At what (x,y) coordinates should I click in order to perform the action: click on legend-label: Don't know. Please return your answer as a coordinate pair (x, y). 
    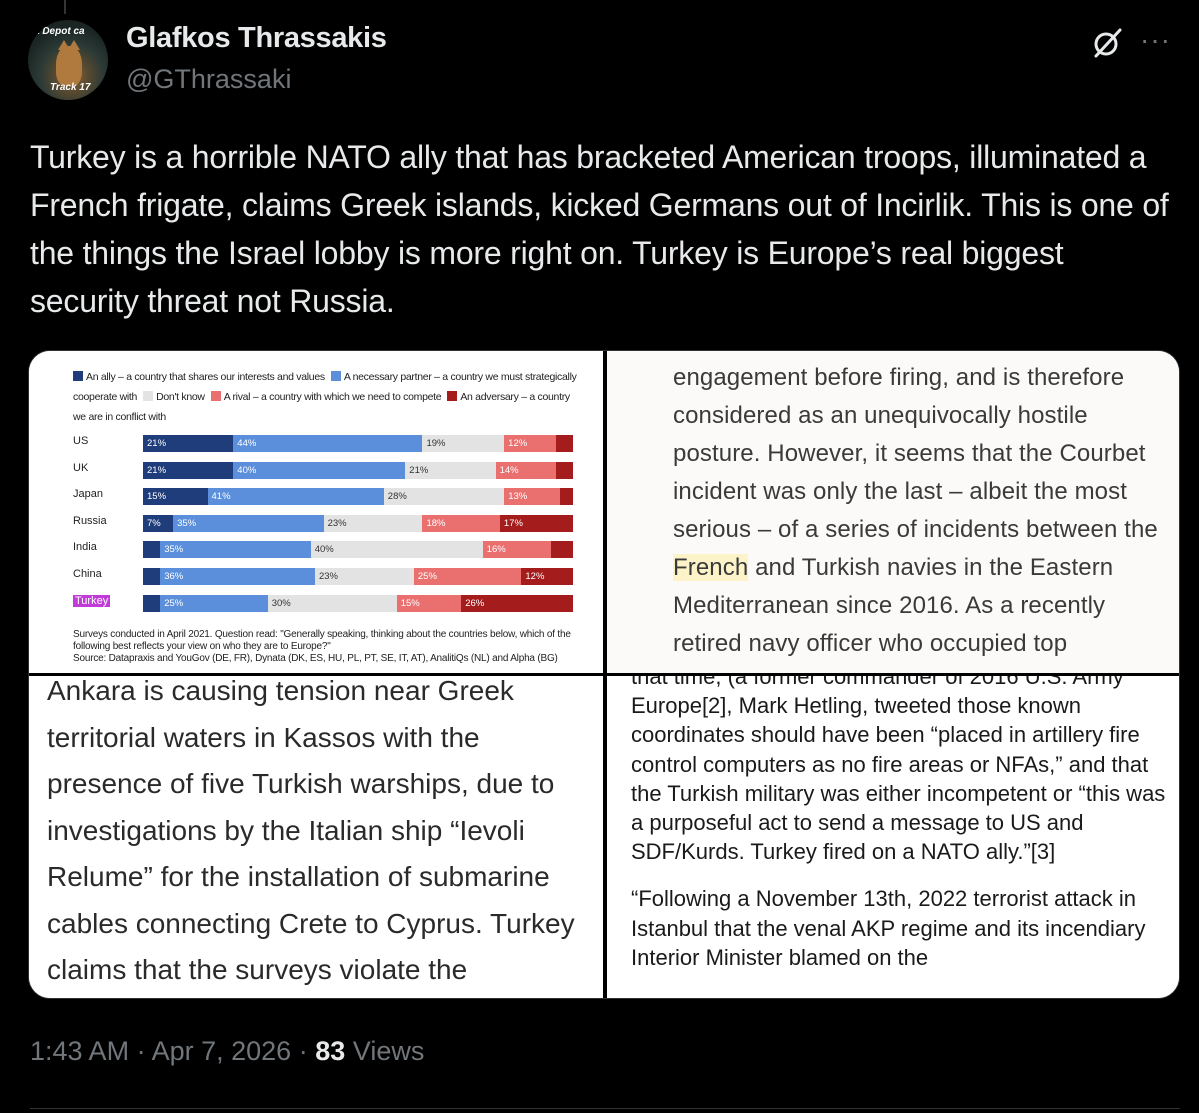
    Looking at the image, I should click on (180, 397).